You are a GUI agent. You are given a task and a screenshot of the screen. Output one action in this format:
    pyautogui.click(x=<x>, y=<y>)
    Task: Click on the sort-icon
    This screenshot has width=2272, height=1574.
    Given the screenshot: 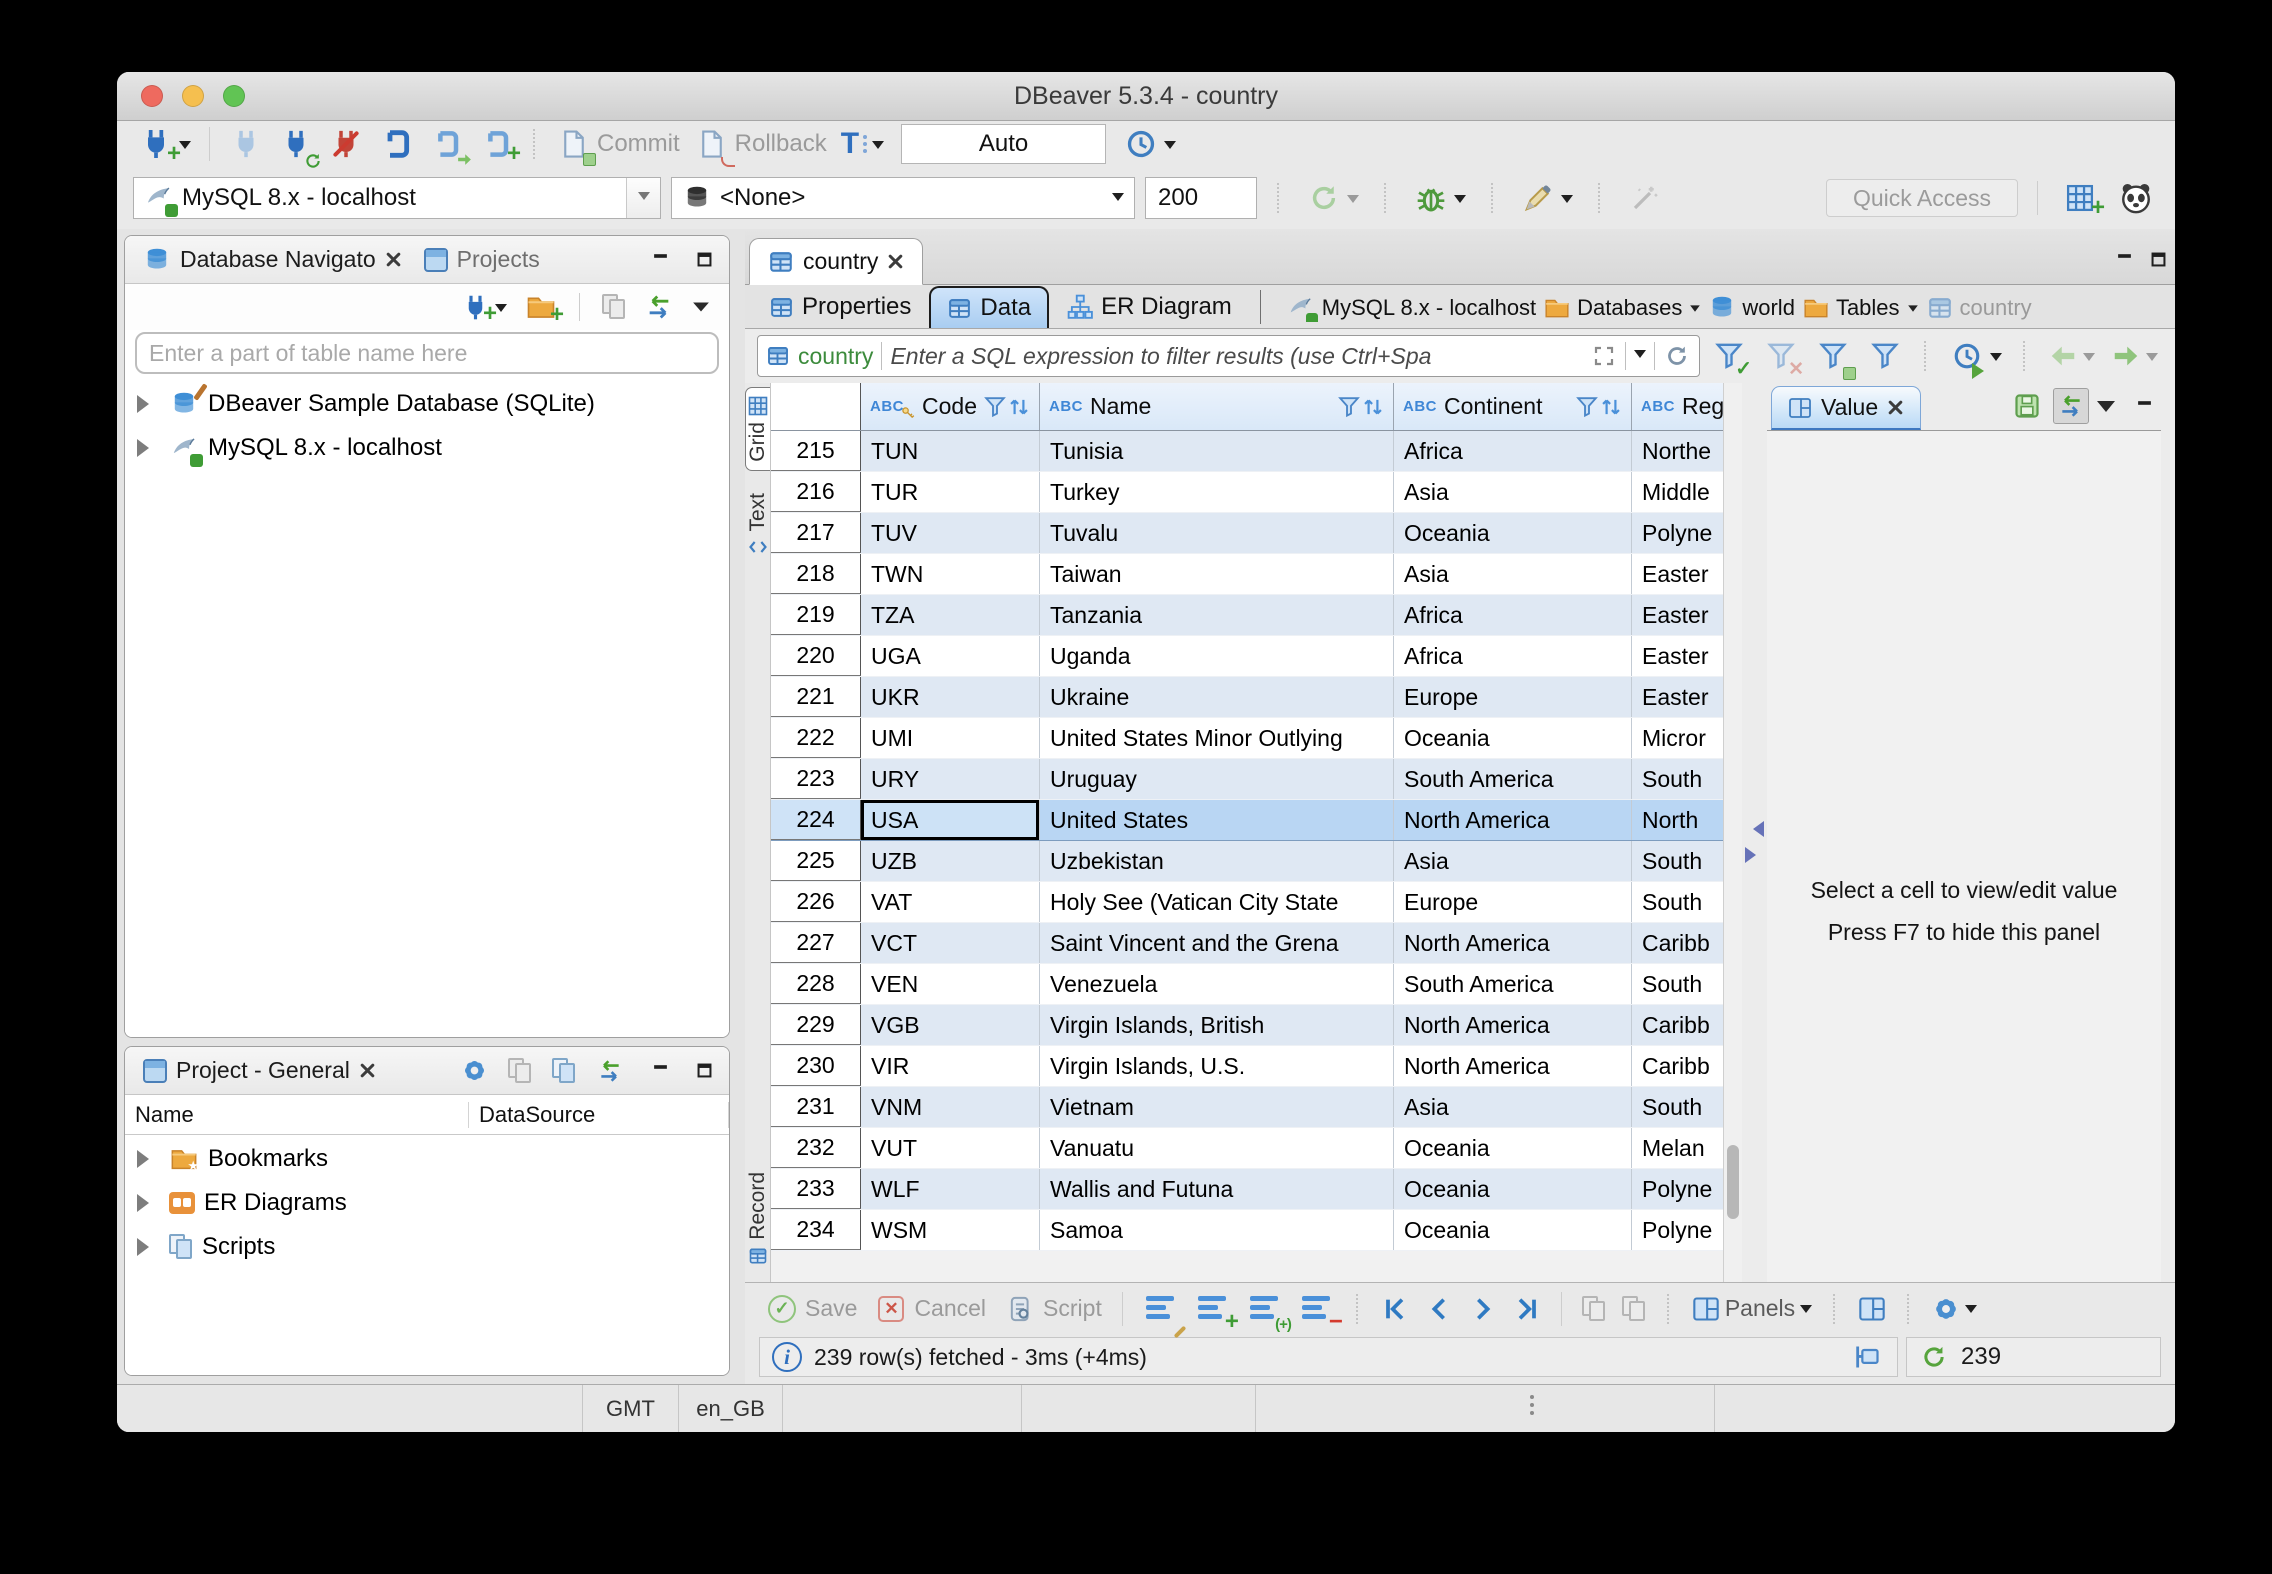 What is the action you would take?
    pyautogui.click(x=1373, y=407)
    